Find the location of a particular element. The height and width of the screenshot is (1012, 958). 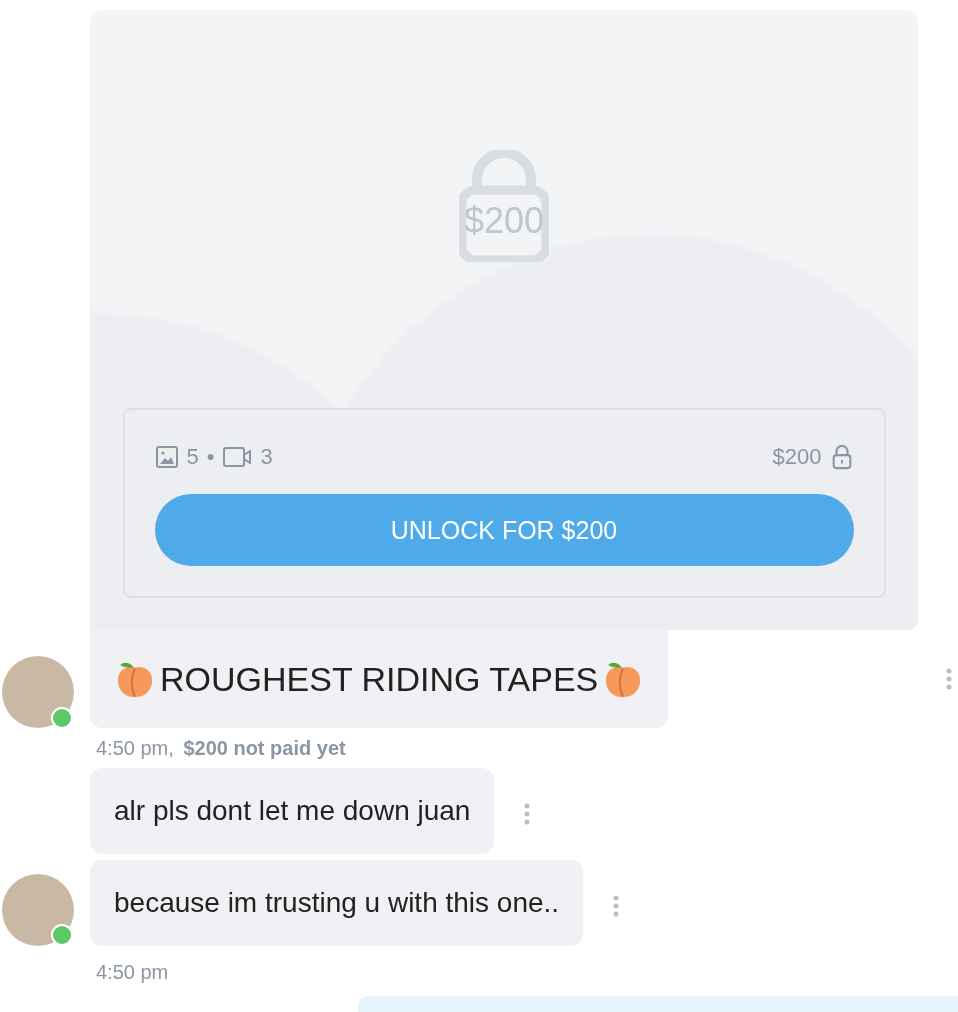

message-text: alr pls dont let me down juan is located at coordinates (292, 811).